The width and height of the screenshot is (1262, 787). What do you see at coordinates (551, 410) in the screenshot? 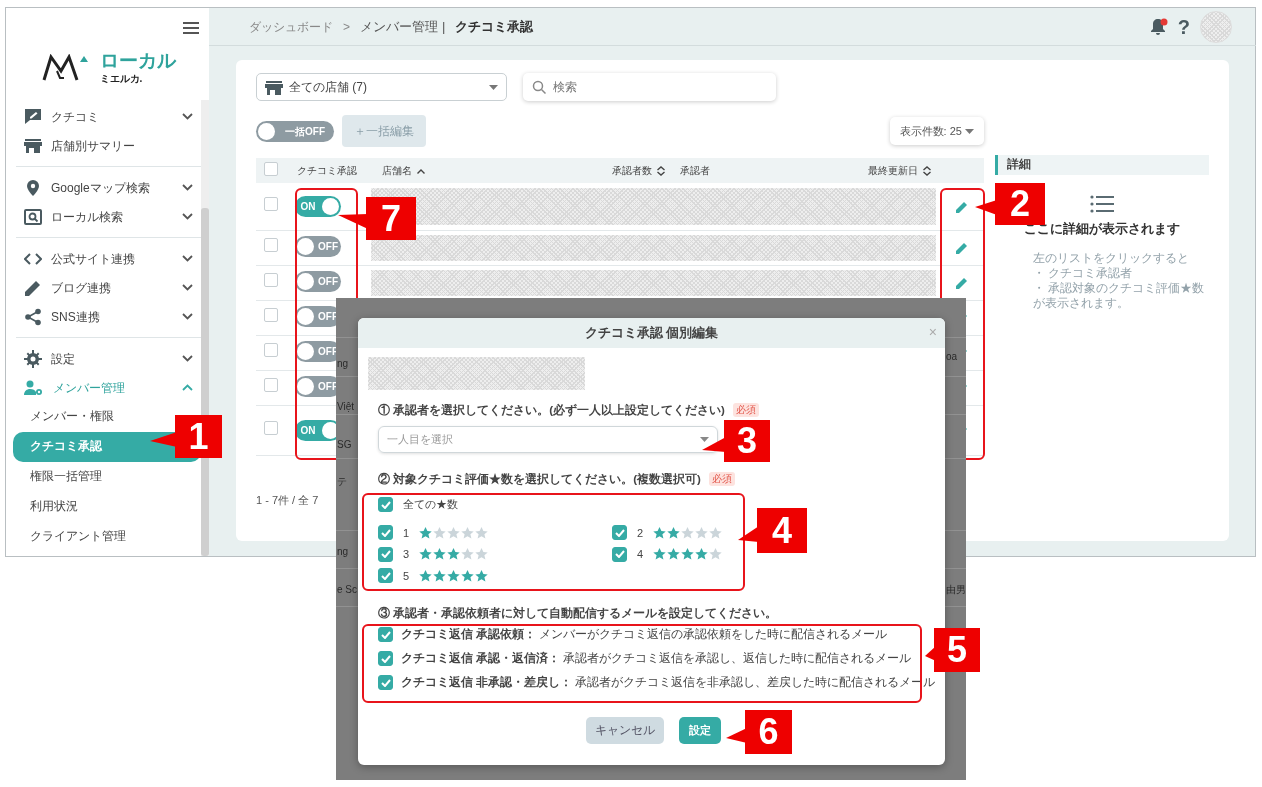
I see `section-heading: ① 承認者を選択してください。(必ず一人以上設定してください)` at bounding box center [551, 410].